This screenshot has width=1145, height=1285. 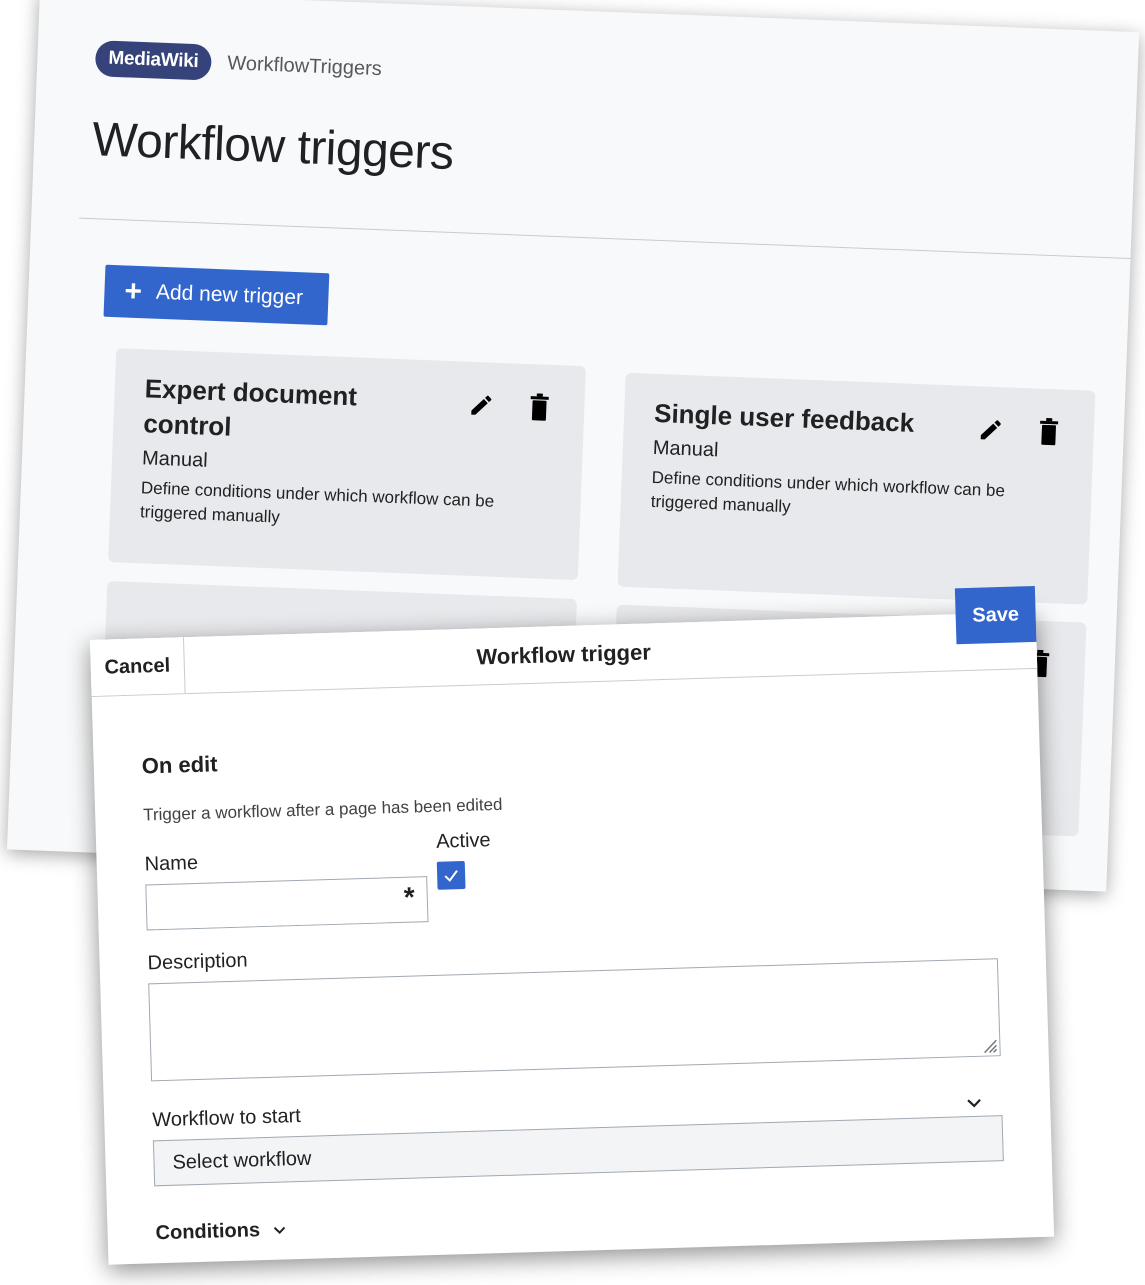 I want to click on name-input, so click(x=270, y=905).